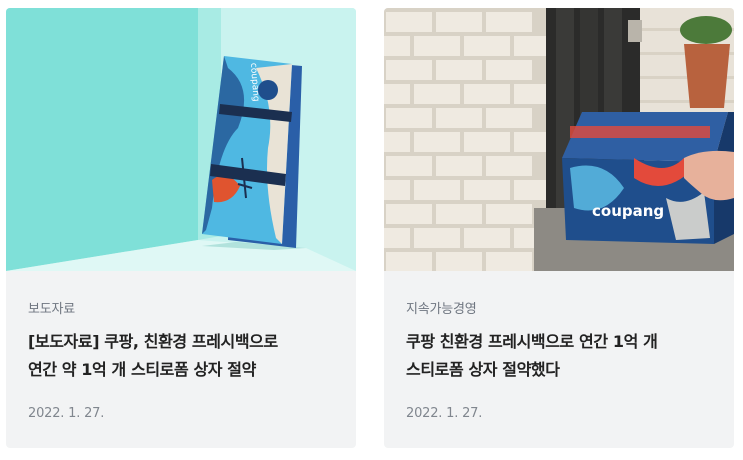 The image size is (743, 460). Describe the element at coordinates (628, 211) in the screenshot. I see `bag-logo-text: coupang` at that location.